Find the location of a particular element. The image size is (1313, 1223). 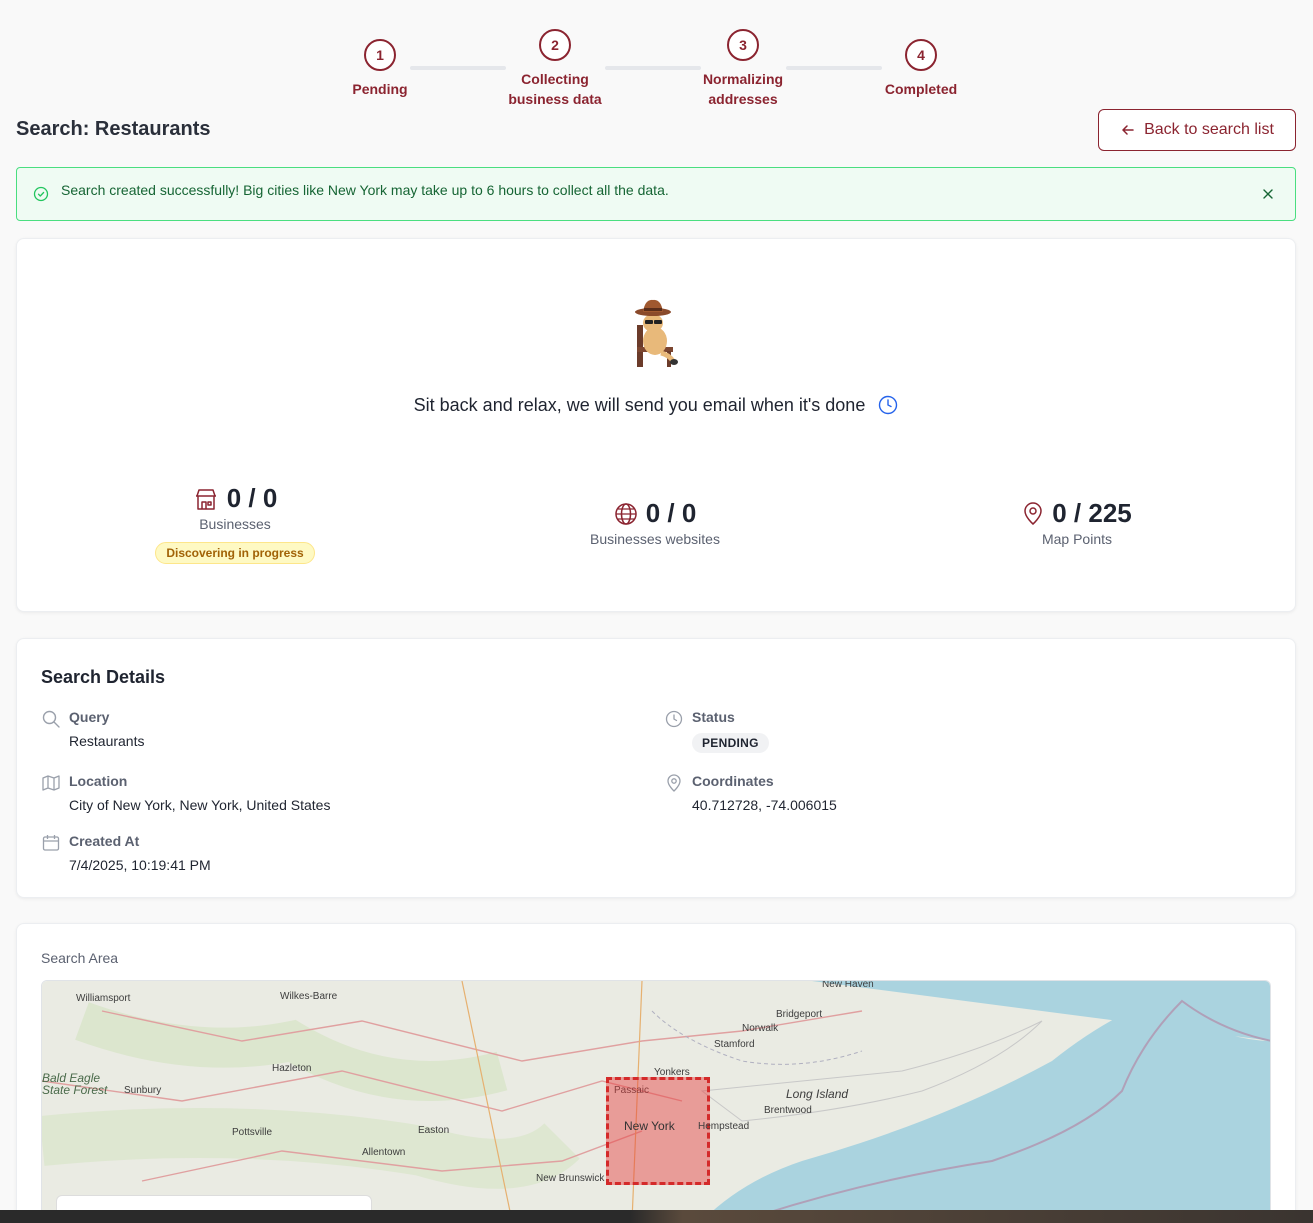

bottom-edge-strip is located at coordinates (656, 1216).